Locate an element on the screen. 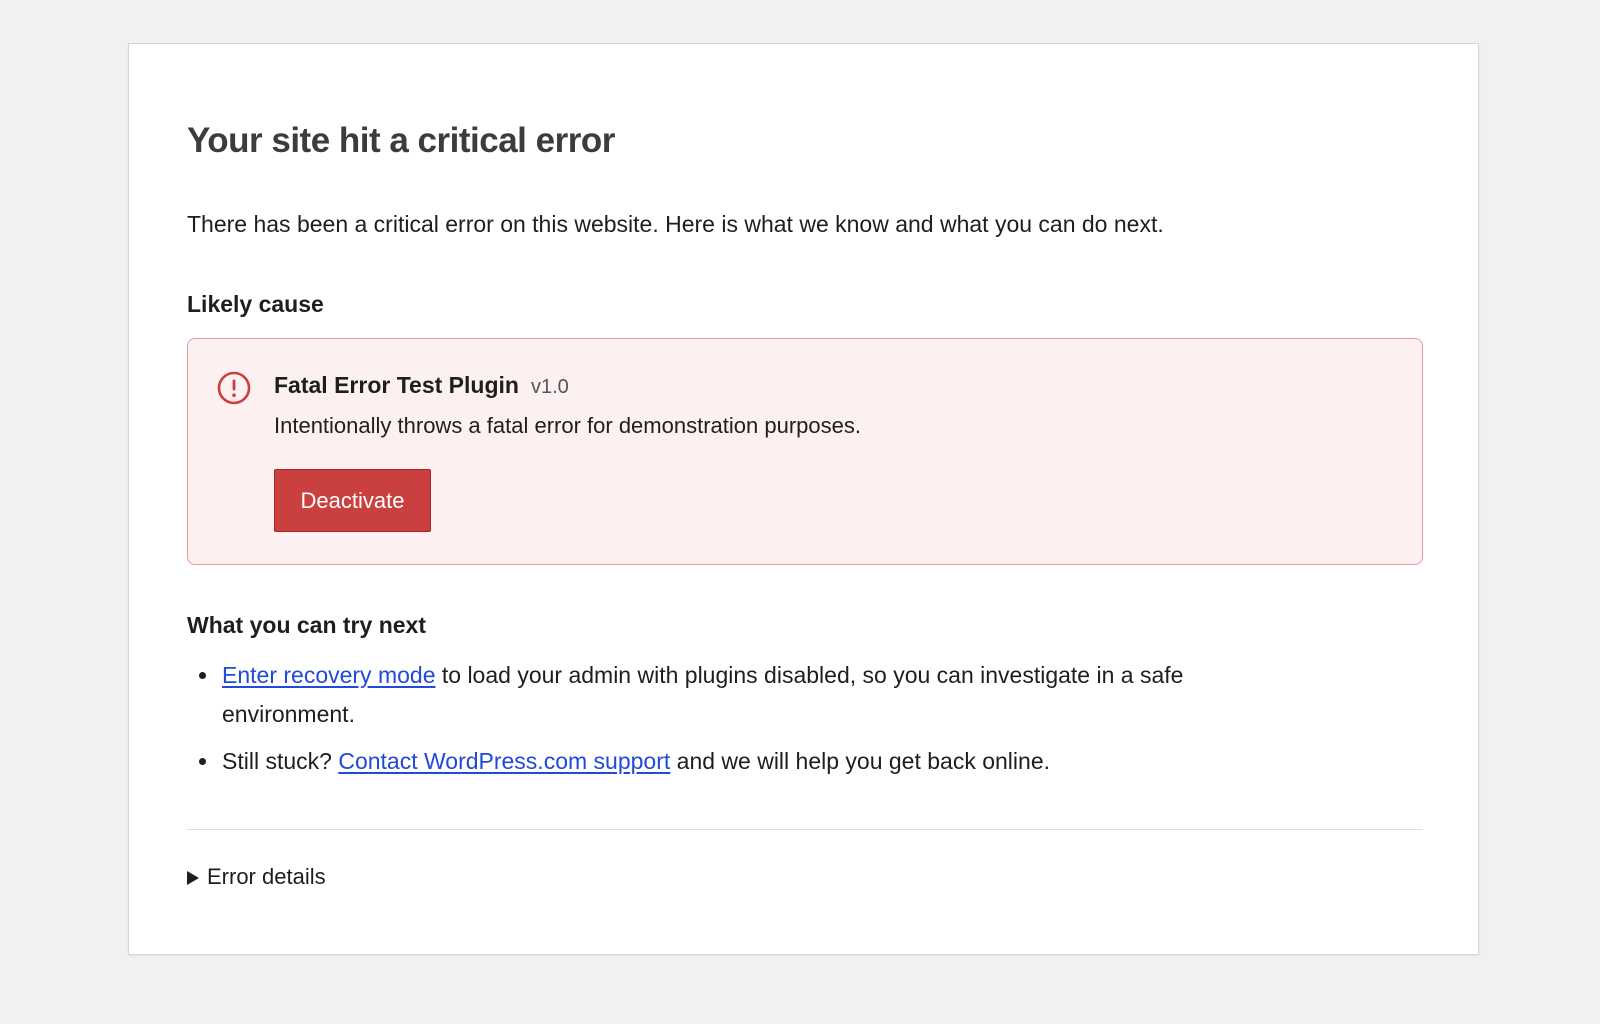  caret-right-icon is located at coordinates (193, 878).